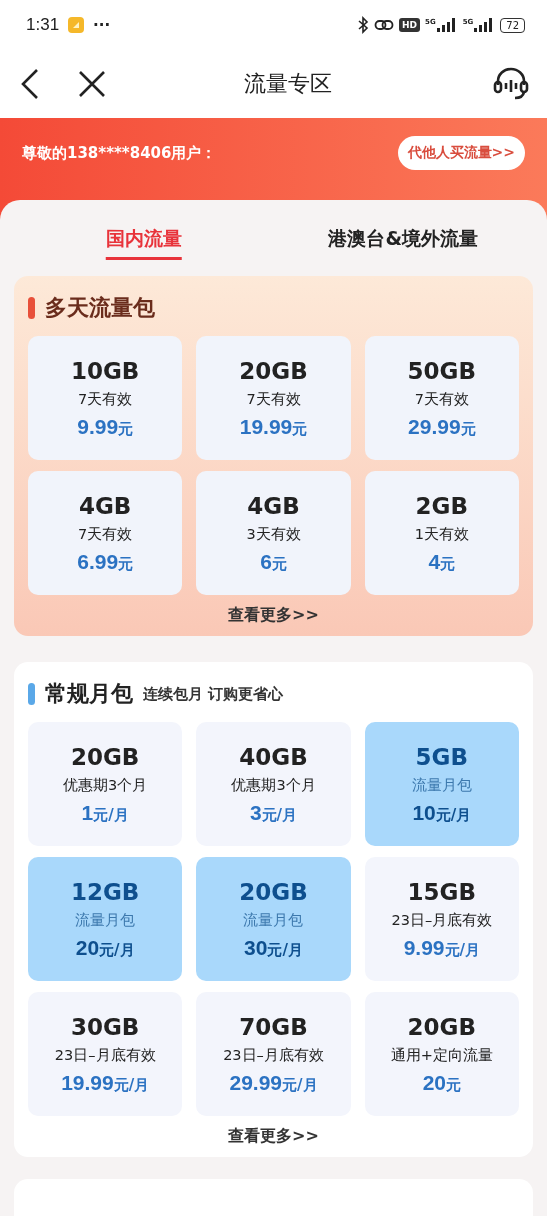 The width and height of the screenshot is (547, 1216). What do you see at coordinates (266, 561) in the screenshot?
I see `package-price: 6` at bounding box center [266, 561].